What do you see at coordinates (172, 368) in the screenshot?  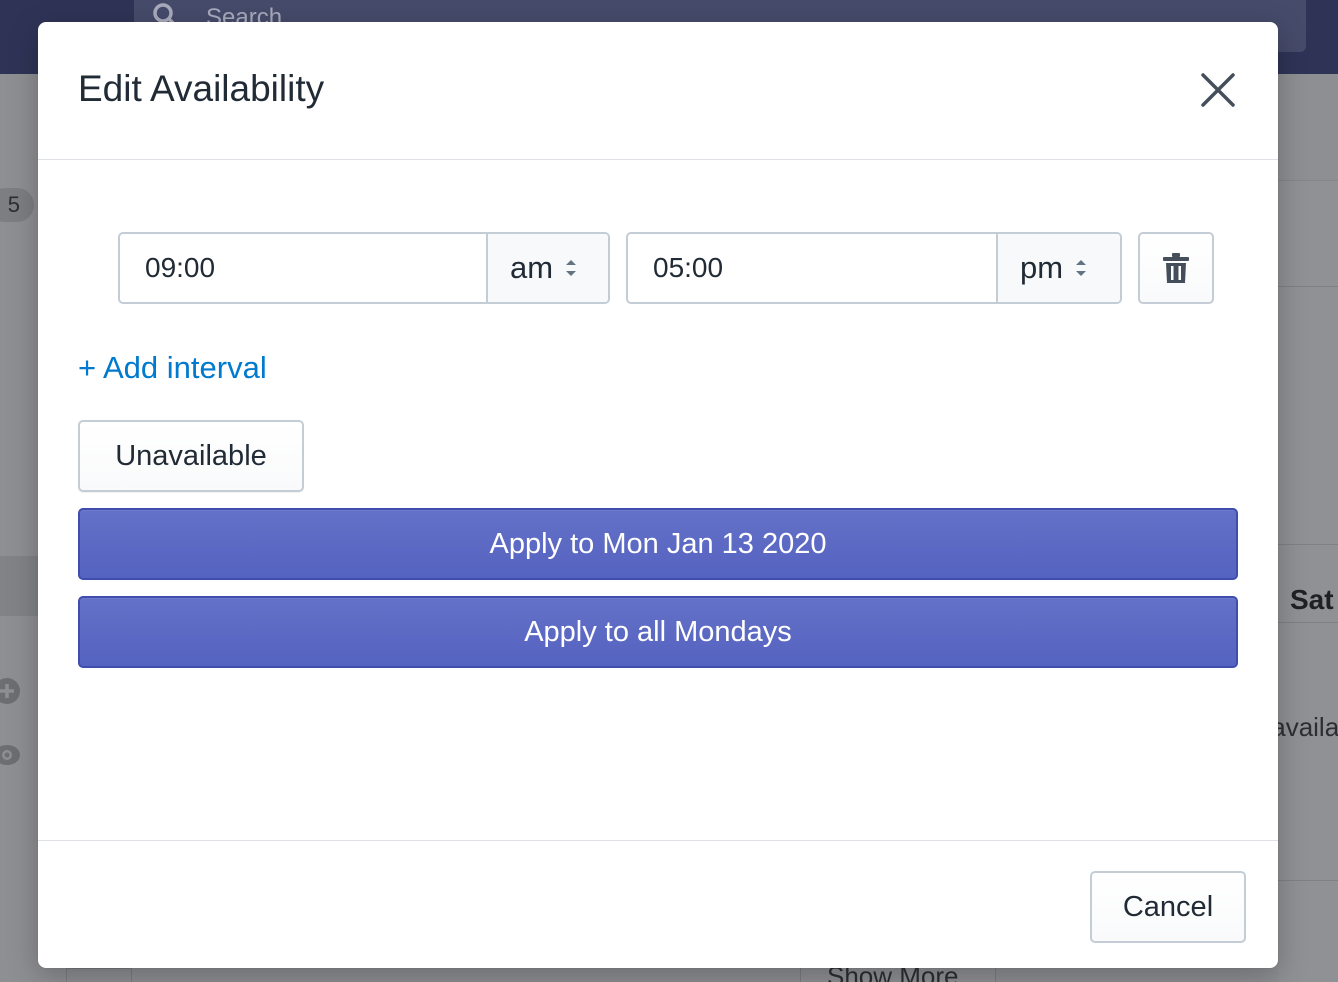 I see `add-interval-link: + Add interval` at bounding box center [172, 368].